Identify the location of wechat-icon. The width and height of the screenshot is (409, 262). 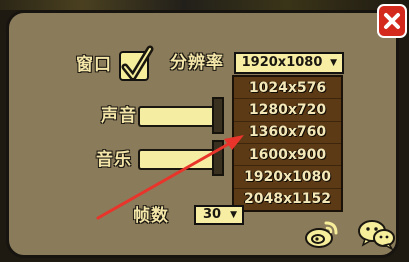
(377, 234).